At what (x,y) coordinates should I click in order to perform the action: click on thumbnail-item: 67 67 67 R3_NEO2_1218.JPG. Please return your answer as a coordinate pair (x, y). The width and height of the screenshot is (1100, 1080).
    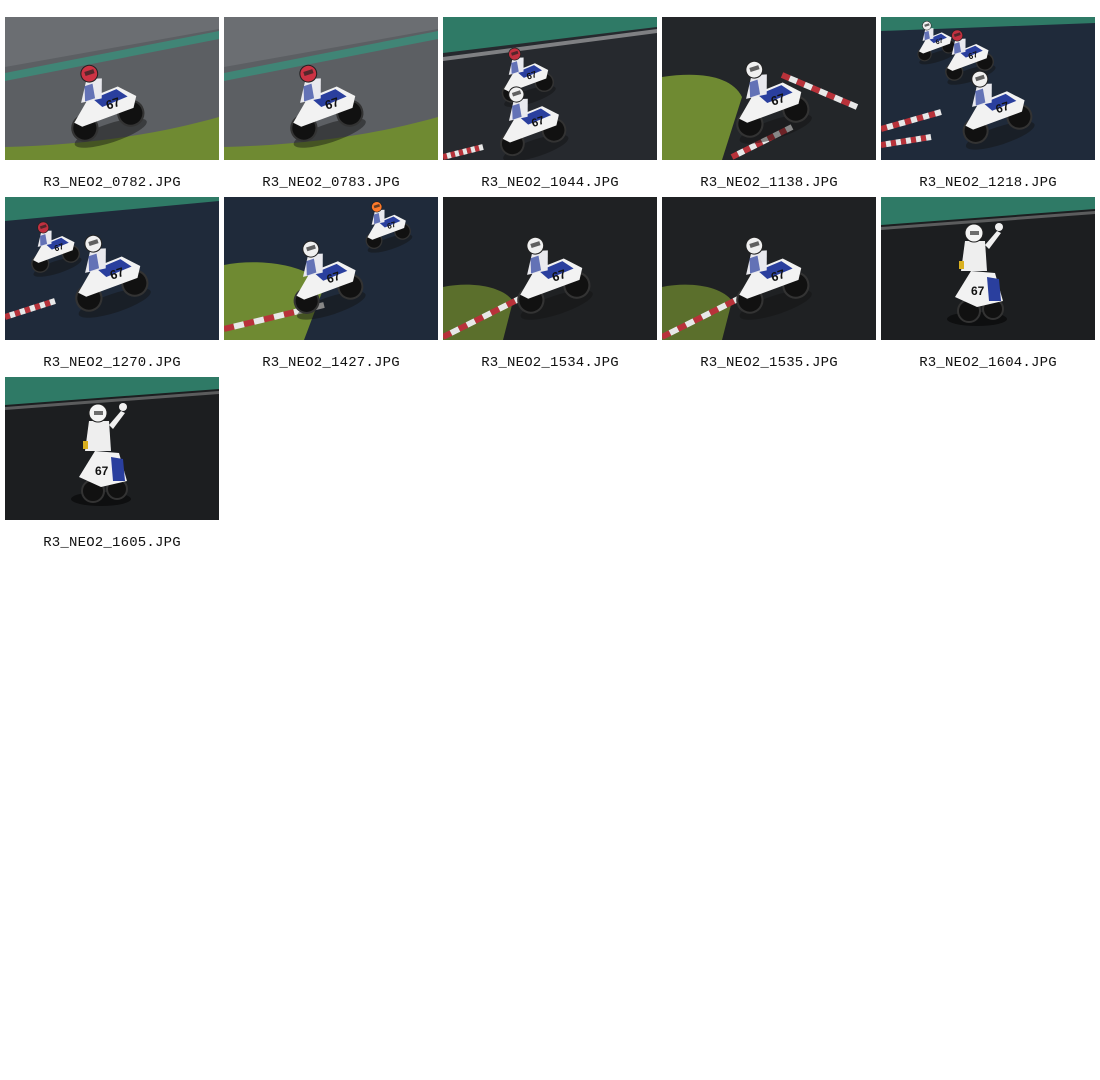
    Looking at the image, I should click on (988, 107).